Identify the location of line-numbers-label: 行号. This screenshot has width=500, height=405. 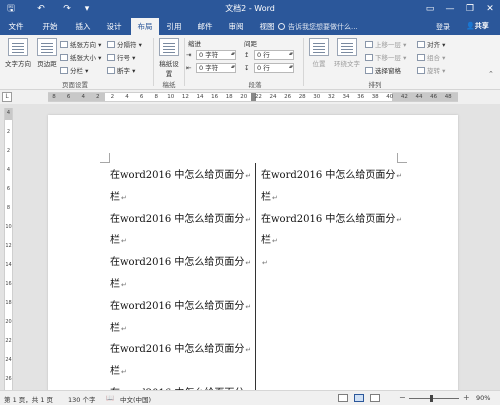
(123, 58).